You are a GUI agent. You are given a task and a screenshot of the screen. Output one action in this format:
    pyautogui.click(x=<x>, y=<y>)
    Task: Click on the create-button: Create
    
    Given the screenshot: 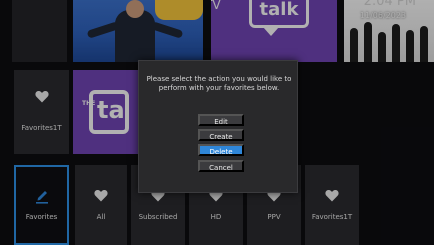 What is the action you would take?
    pyautogui.click(x=221, y=135)
    